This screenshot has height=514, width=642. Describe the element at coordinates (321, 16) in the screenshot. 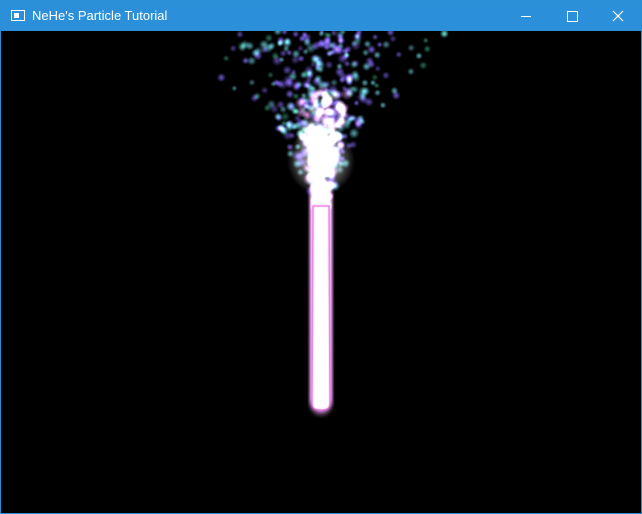

I see `title-bar: NeHe's Particle Tutorial` at that location.